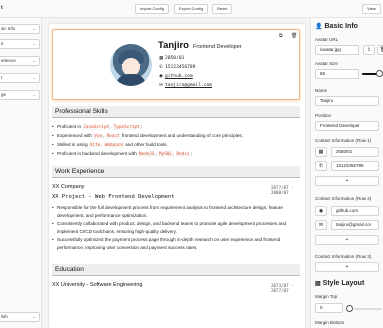  I want to click on margin-top-label: Margin Top, so click(326, 296).